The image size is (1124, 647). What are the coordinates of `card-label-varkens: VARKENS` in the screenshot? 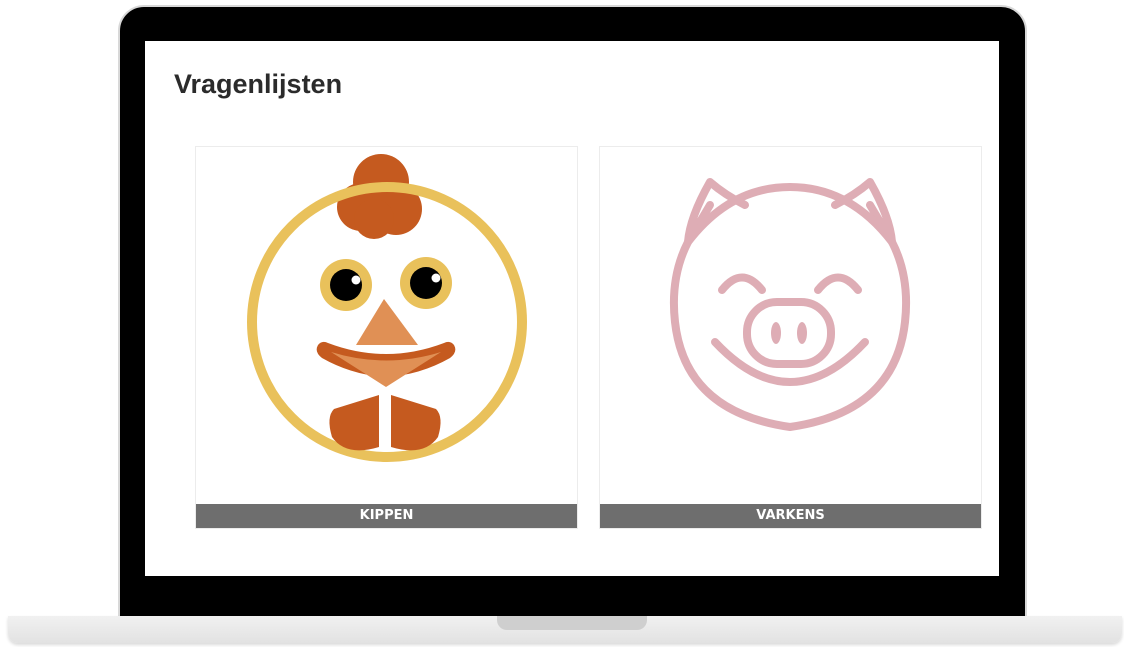 It's located at (790, 516).